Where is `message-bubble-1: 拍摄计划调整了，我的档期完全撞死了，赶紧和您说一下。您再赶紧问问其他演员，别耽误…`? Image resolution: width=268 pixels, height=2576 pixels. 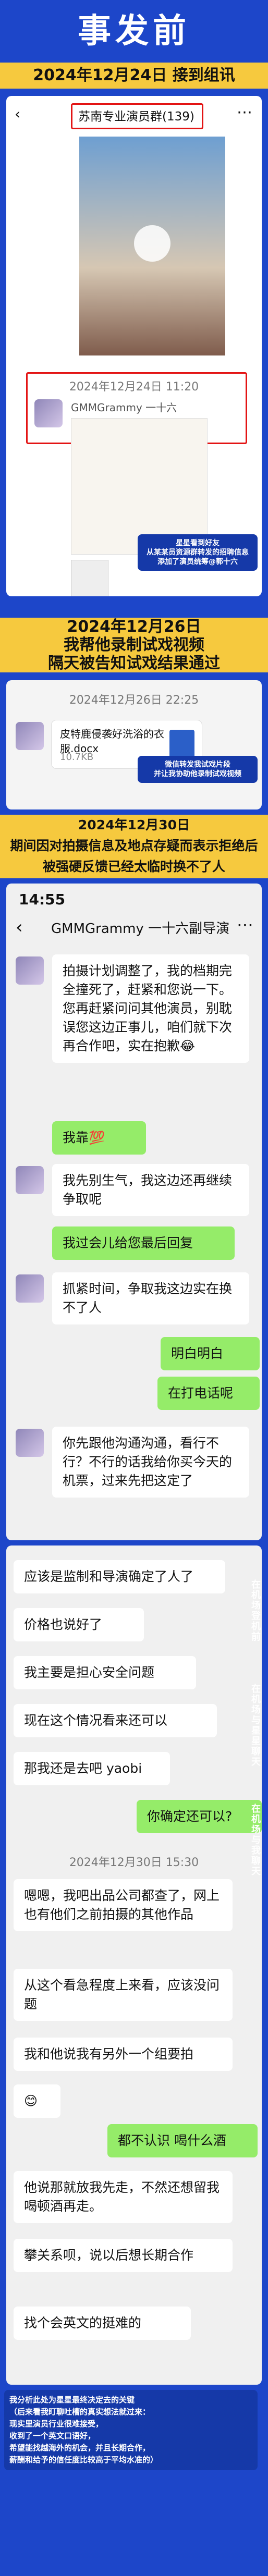
message-bubble-1: 拍摄计划调整了，我的档期完全撞死了，赶紧和您说一下。您再赶紧问问其他演员，别耽误… is located at coordinates (150, 1008).